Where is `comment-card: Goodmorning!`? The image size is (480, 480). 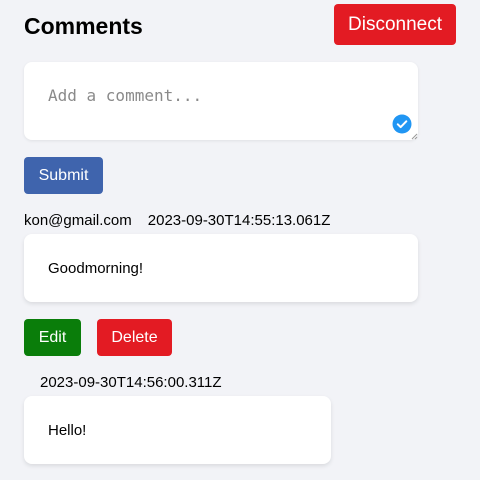
comment-card: Goodmorning! is located at coordinates (221, 268).